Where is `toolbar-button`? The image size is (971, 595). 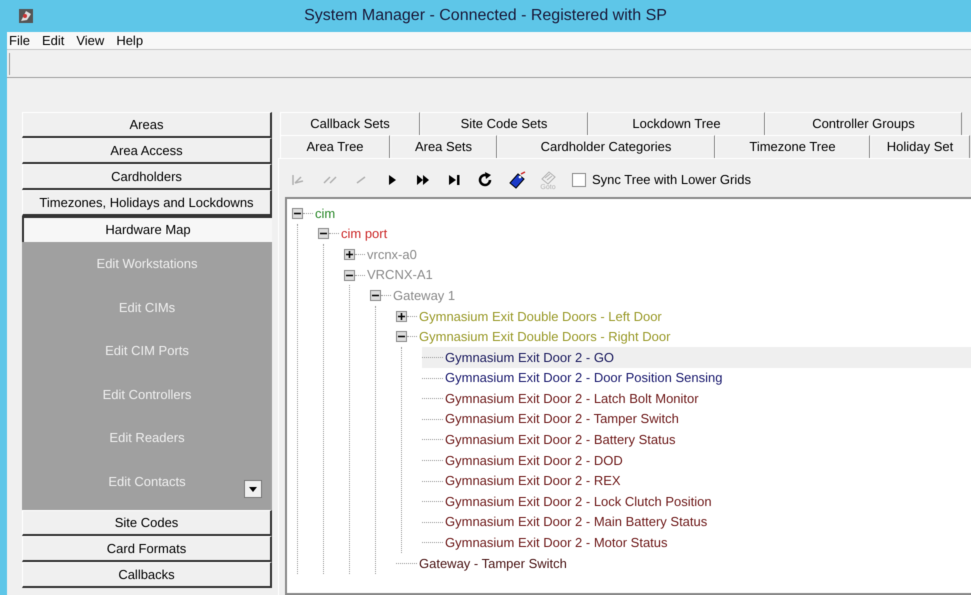
toolbar-button is located at coordinates (517, 180).